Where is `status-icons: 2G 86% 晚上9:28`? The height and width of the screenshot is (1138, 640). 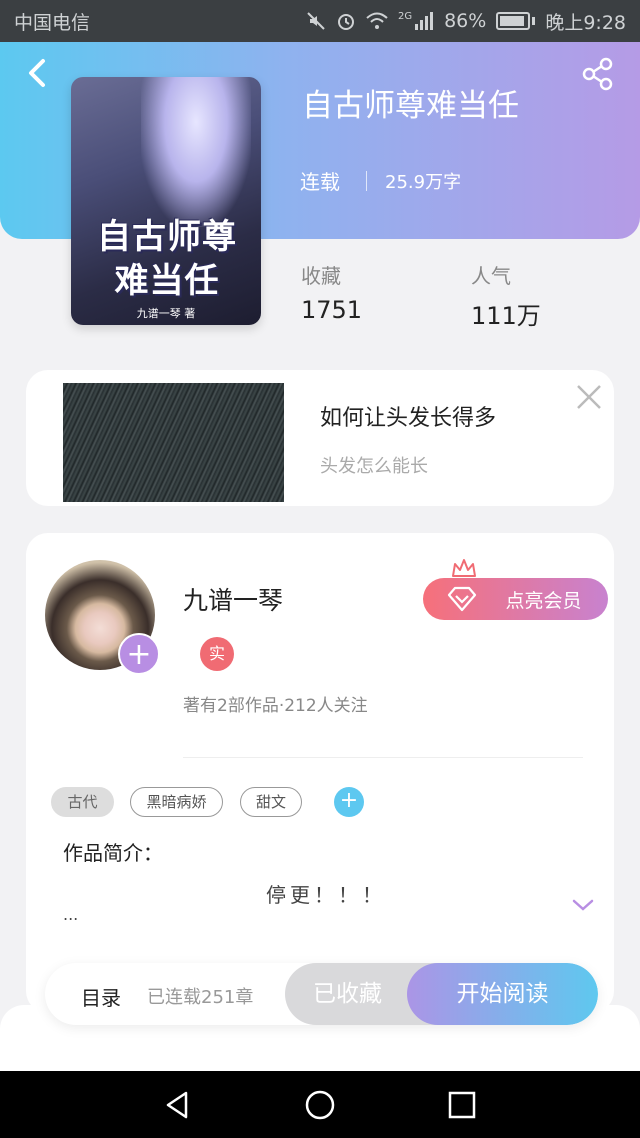 status-icons: 2G 86% 晚上9:28 is located at coordinates (466, 21).